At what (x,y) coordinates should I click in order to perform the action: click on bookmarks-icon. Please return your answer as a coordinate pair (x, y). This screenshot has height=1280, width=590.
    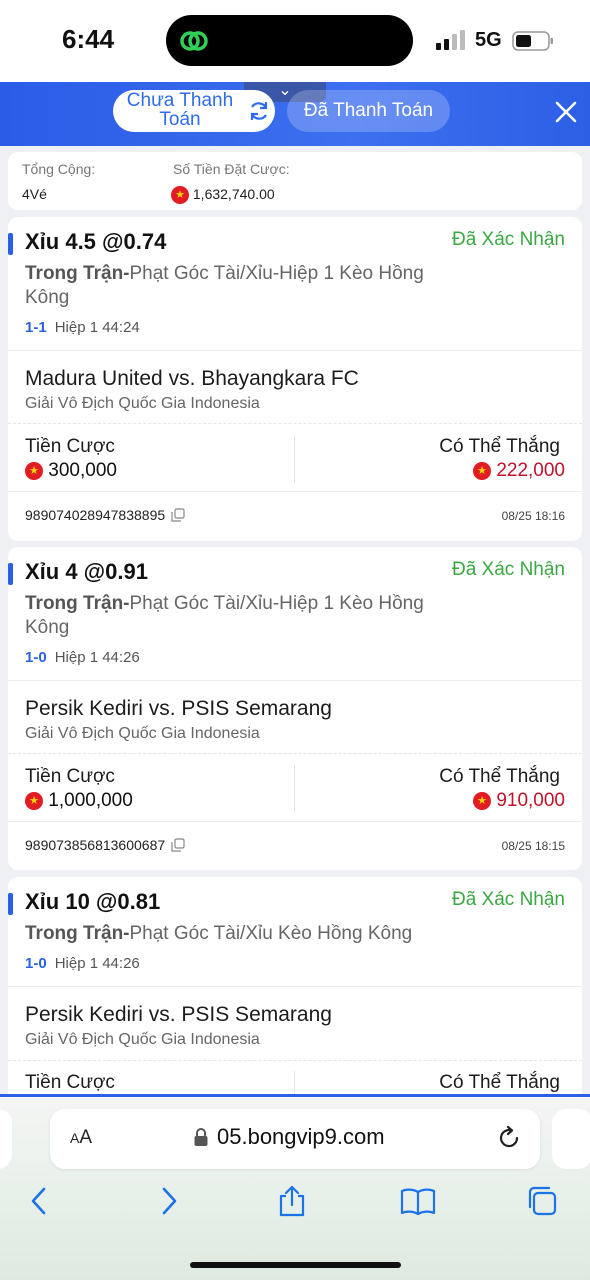
    Looking at the image, I should click on (418, 1201).